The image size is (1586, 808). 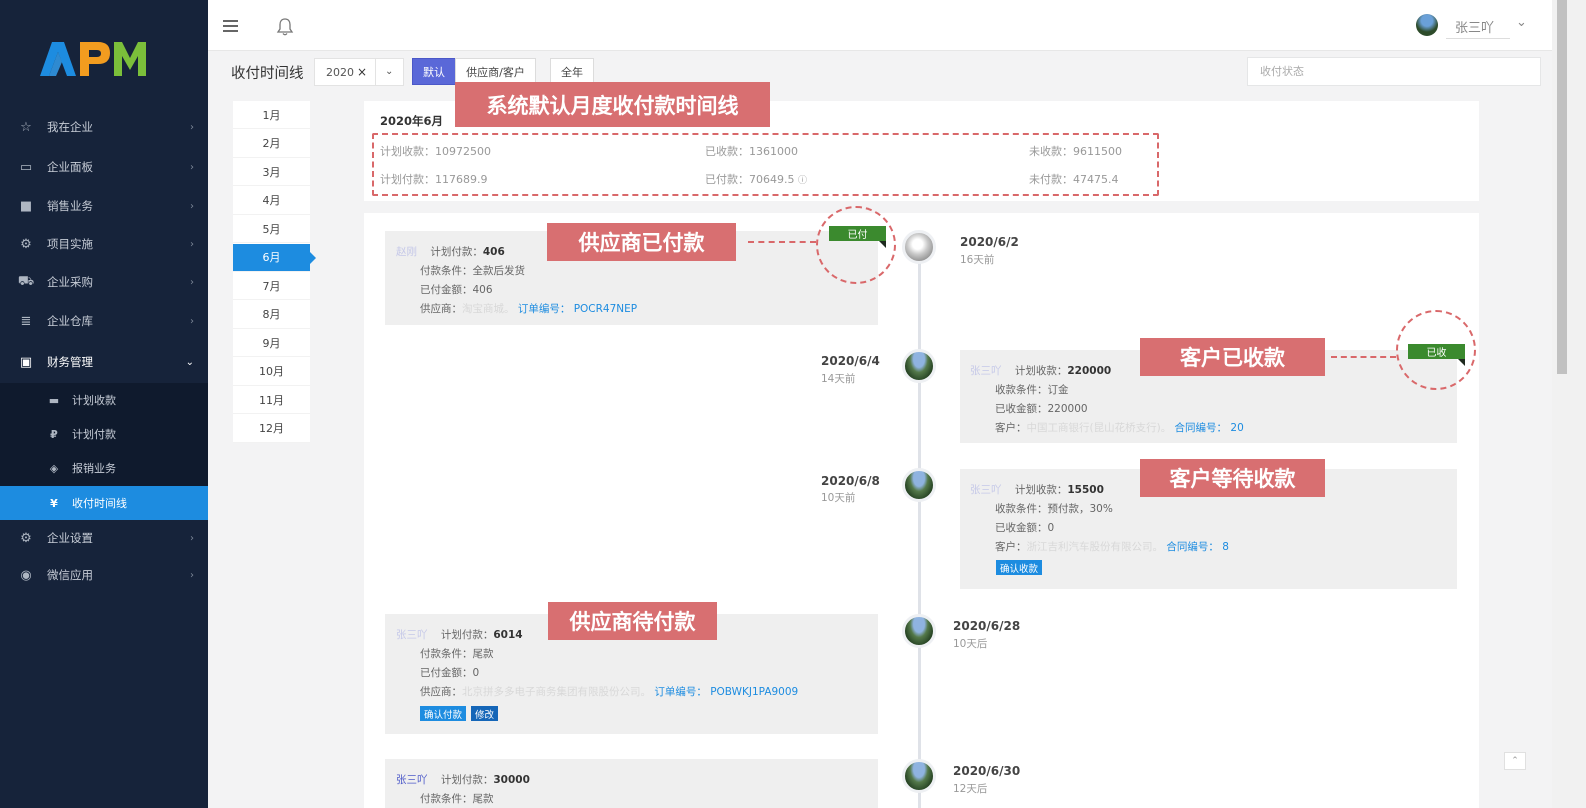 What do you see at coordinates (271, 144) in the screenshot?
I see `month-item: 2月` at bounding box center [271, 144].